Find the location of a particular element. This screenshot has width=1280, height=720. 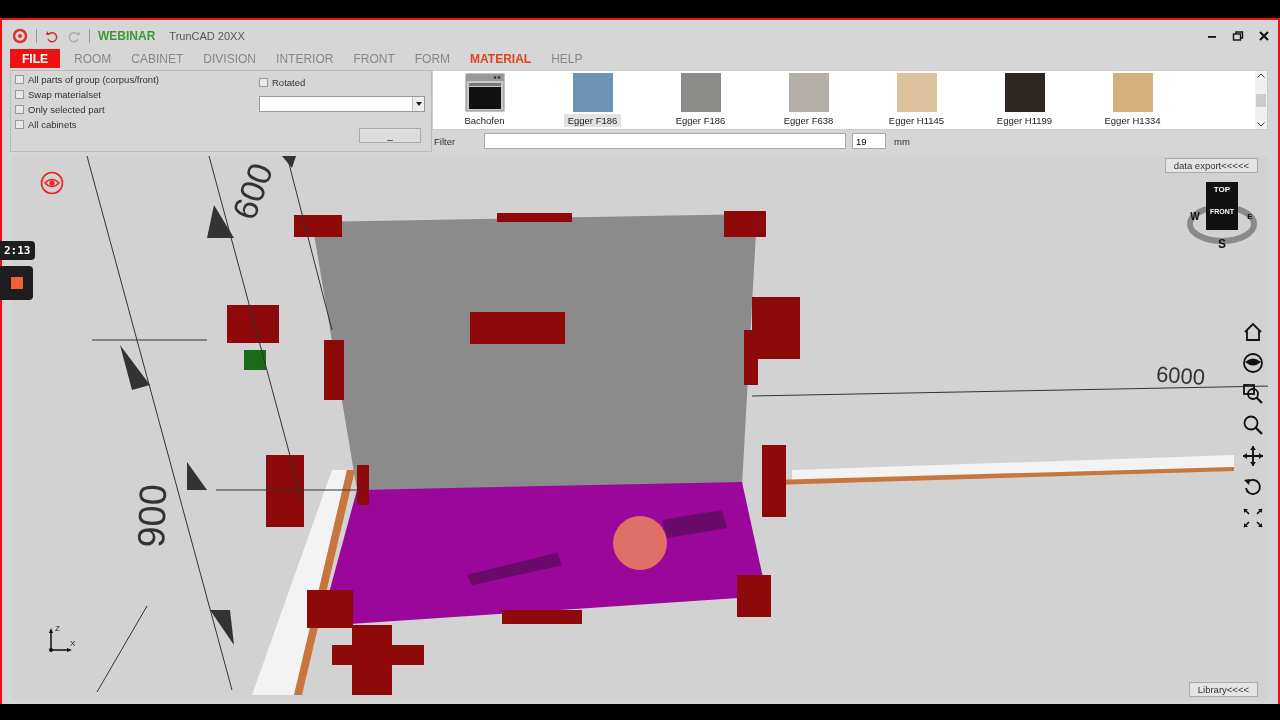

scrollbar is located at coordinates (1261, 100).